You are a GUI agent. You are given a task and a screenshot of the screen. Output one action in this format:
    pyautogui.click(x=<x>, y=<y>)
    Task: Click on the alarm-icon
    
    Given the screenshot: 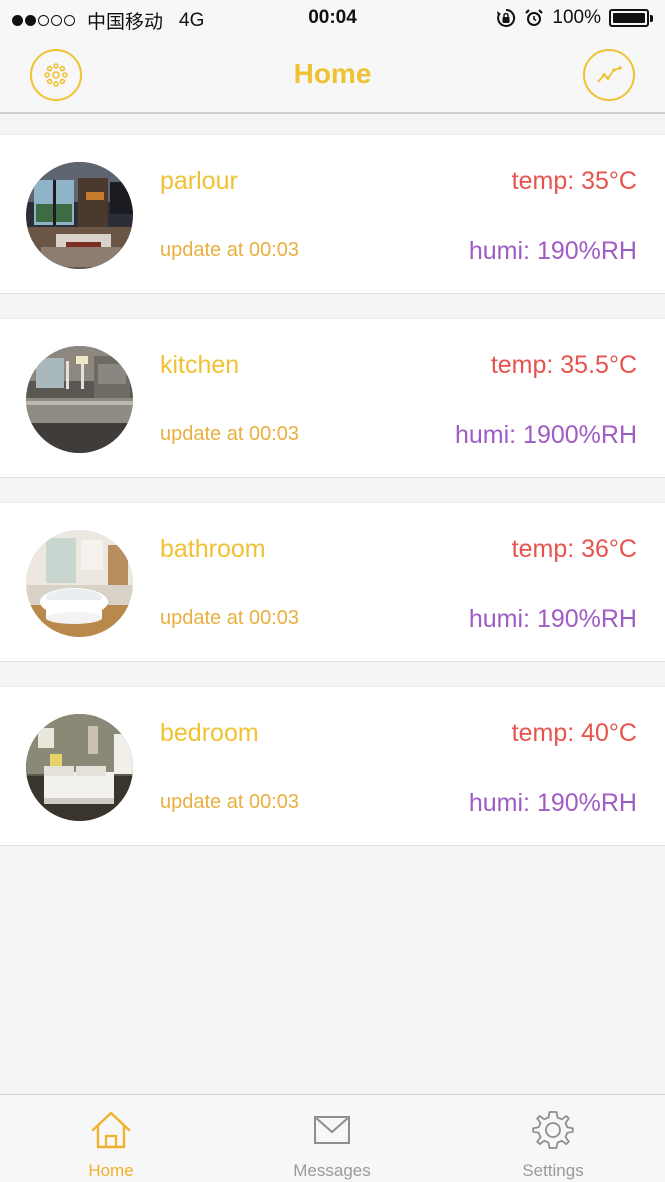 What is the action you would take?
    pyautogui.click(x=534, y=18)
    